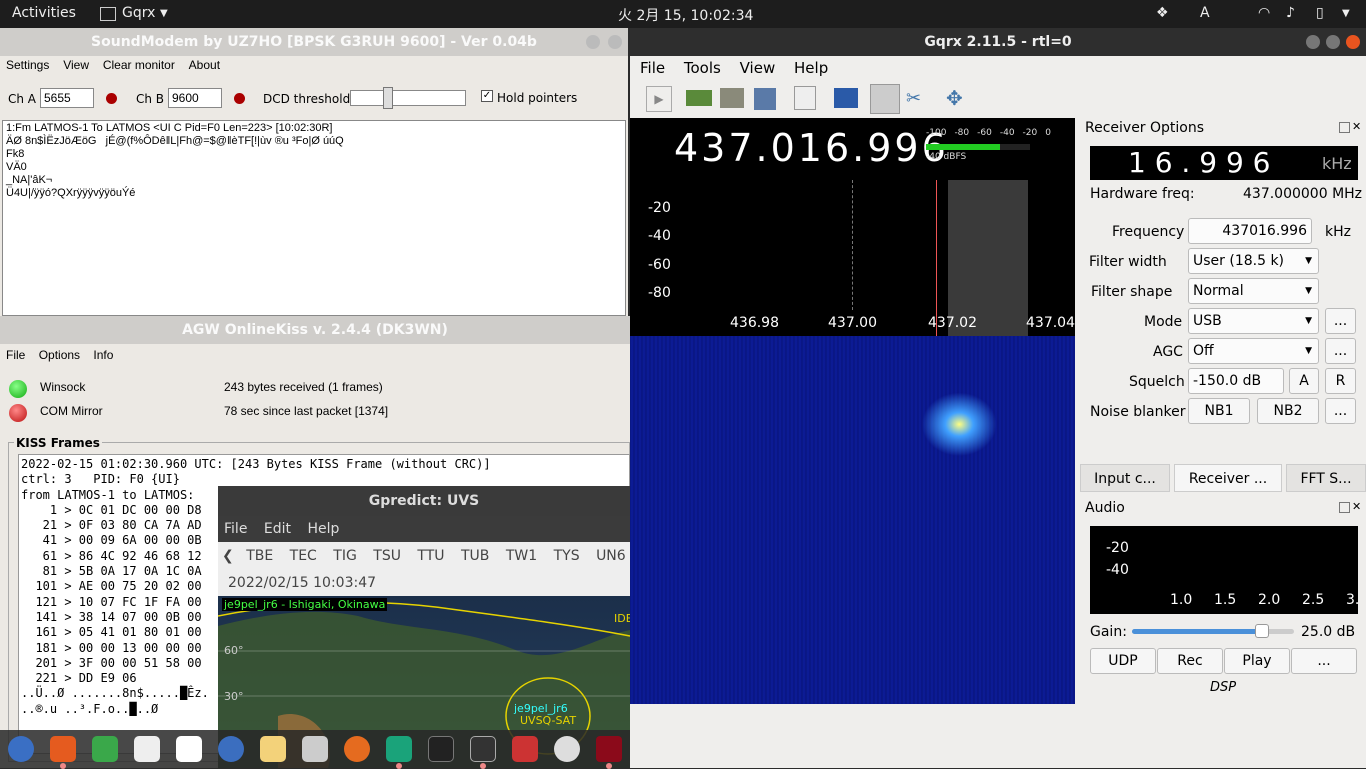 The height and width of the screenshot is (769, 1366). What do you see at coordinates (1320, 13) in the screenshot?
I see `battery-icon: ▯` at bounding box center [1320, 13].